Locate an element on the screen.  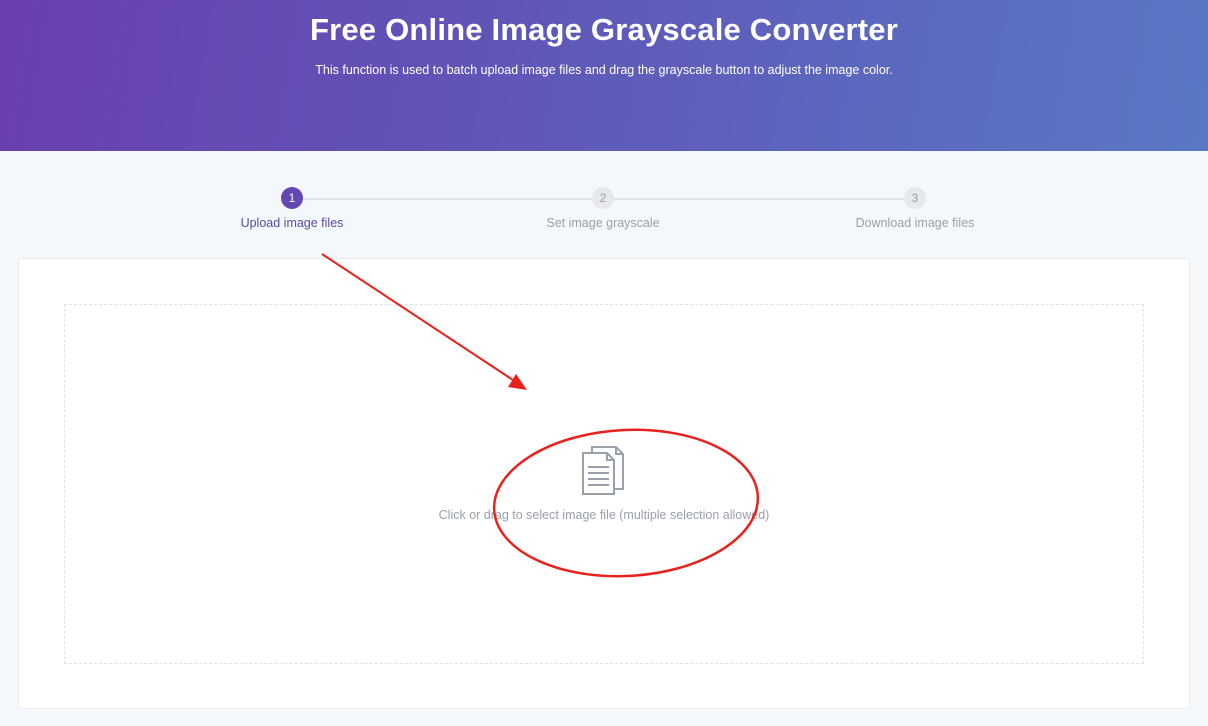
page-title: Free Online Image Grayscale Converter is located at coordinates (604, 29).